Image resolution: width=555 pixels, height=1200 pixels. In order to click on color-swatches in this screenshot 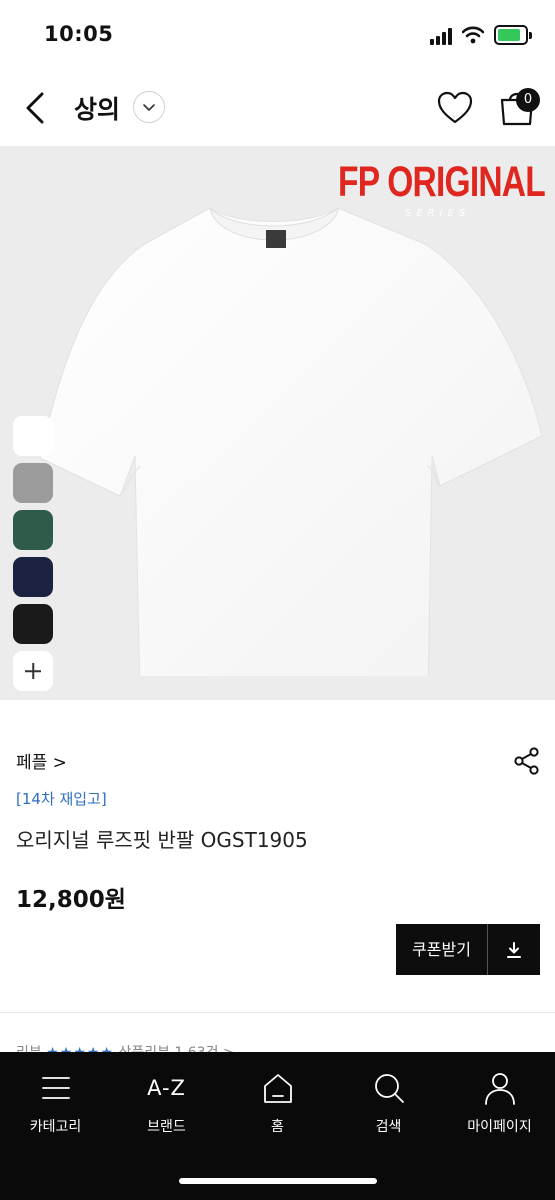, I will do `click(33, 557)`.